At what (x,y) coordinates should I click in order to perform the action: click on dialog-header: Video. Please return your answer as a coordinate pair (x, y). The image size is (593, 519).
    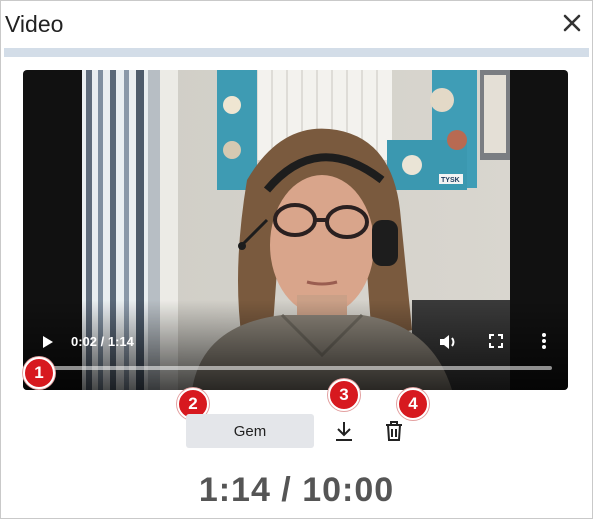
    Looking at the image, I should click on (296, 24).